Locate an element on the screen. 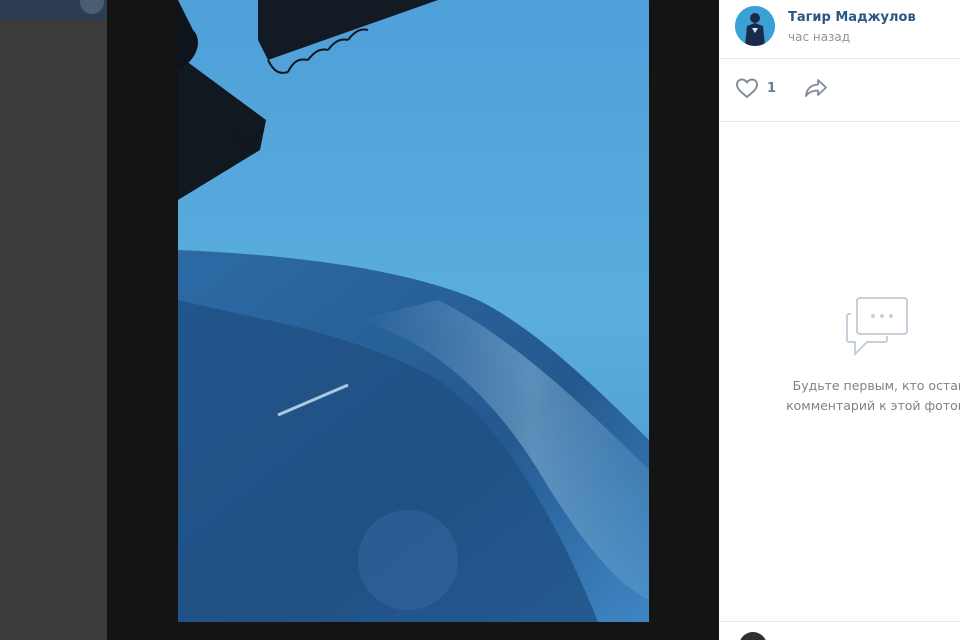  post-author: Тагир Маджулов час назад is located at coordinates (825, 26).